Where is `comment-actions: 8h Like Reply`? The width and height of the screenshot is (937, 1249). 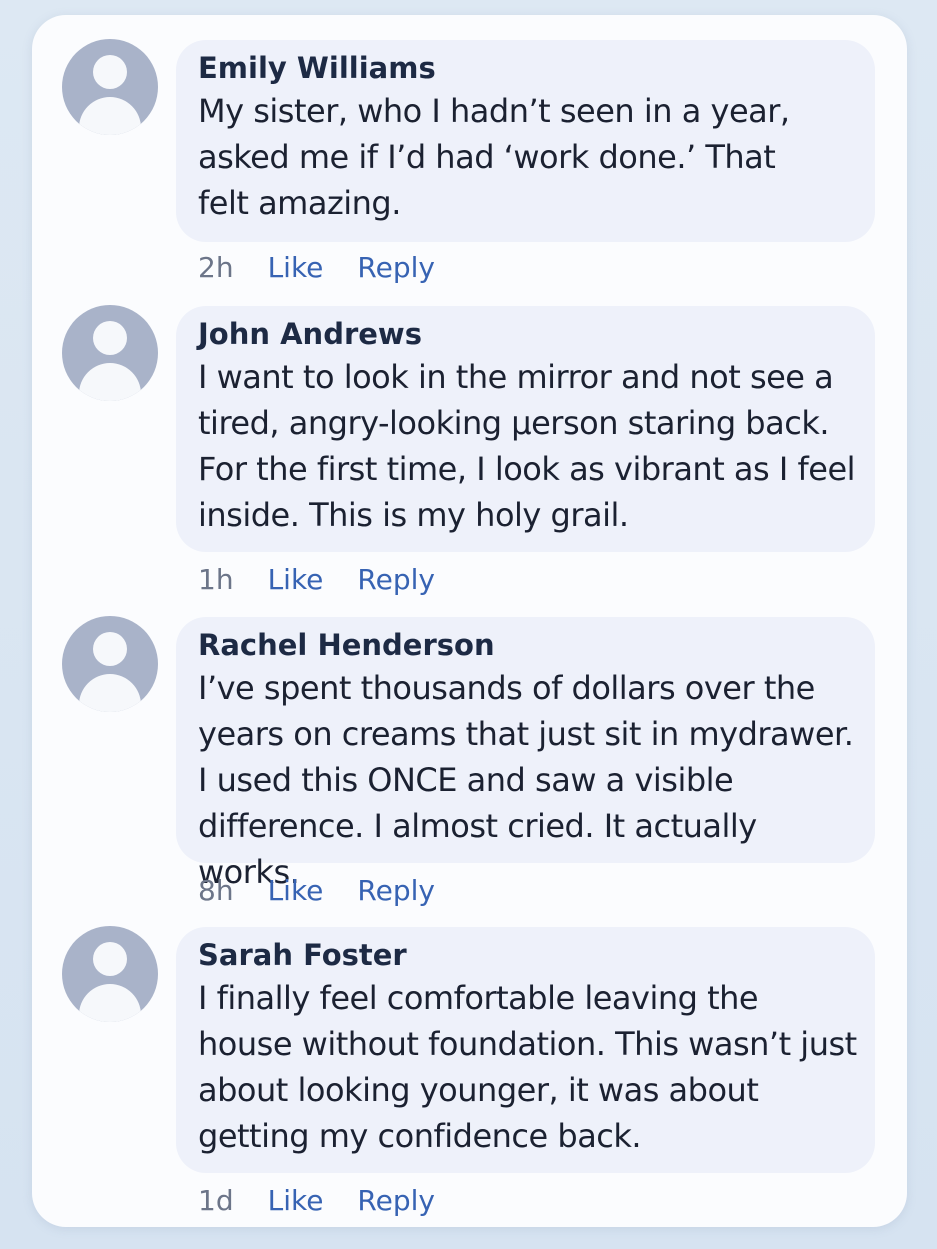 comment-actions: 8h Like Reply is located at coordinates (316, 891).